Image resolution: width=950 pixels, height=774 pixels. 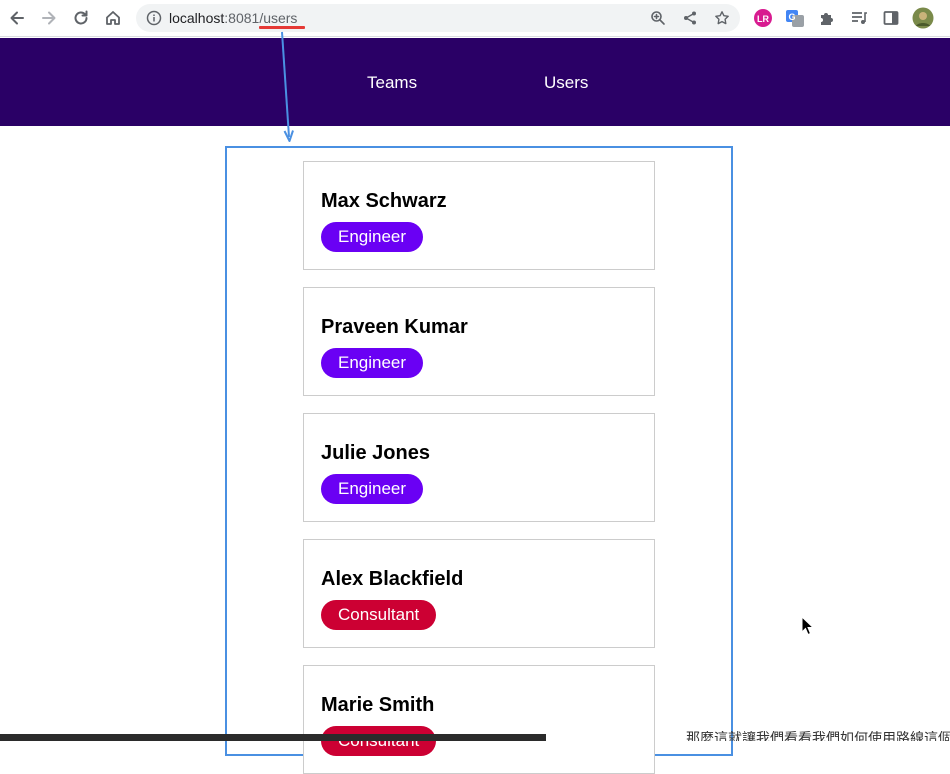 I want to click on home-button, so click(x=113, y=18).